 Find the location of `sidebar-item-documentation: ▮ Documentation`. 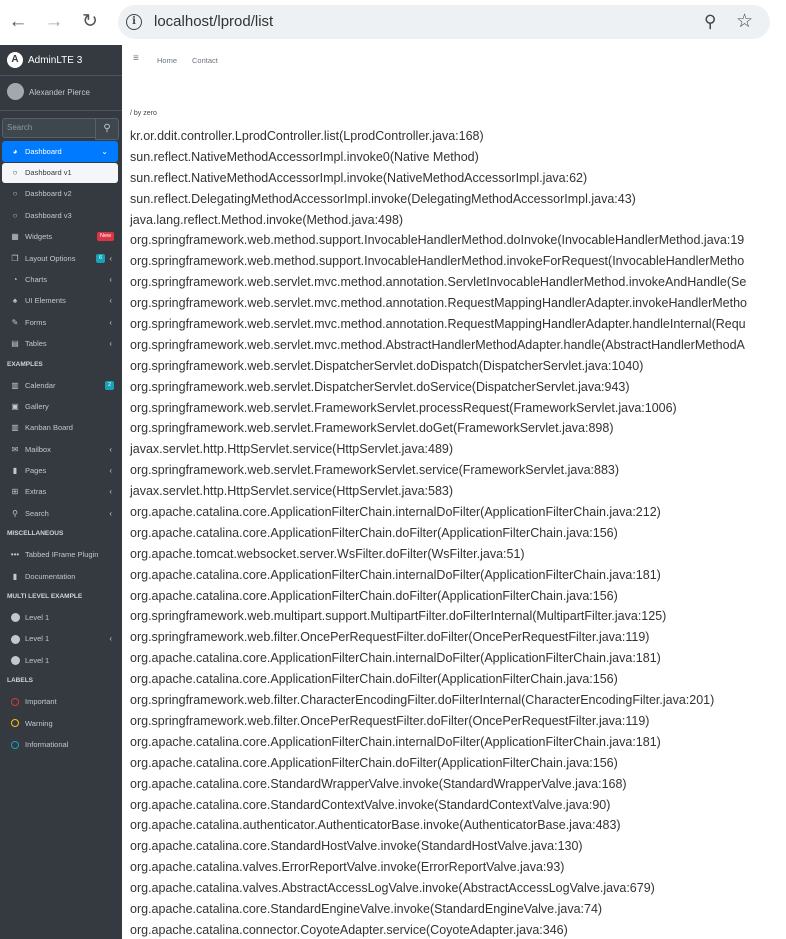

sidebar-item-documentation: ▮ Documentation is located at coordinates (61, 576).